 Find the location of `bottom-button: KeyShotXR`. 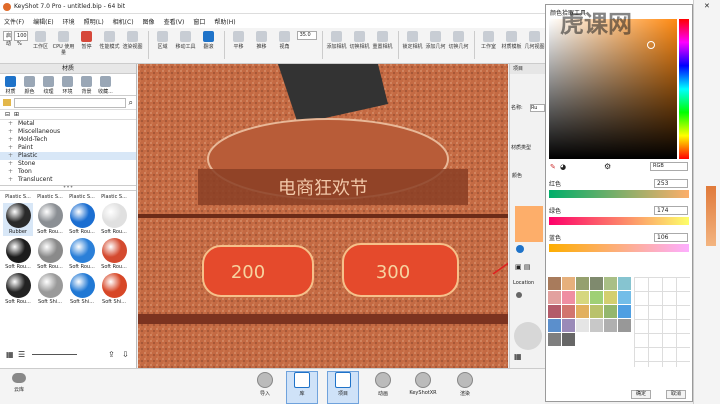

bottom-button: KeyShotXR is located at coordinates (423, 384).